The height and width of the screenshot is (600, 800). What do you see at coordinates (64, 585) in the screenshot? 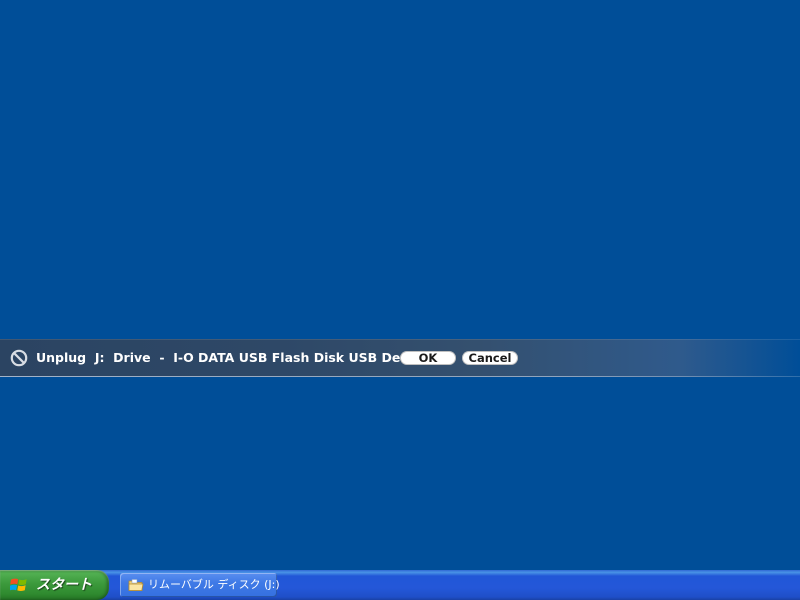
I see `start-label: スタート` at bounding box center [64, 585].